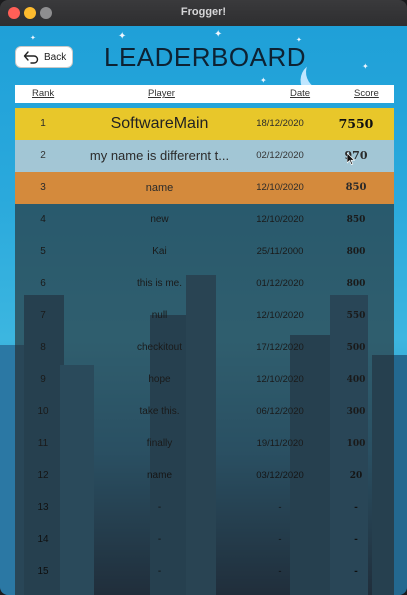 The image size is (407, 595). Describe the element at coordinates (204, 540) in the screenshot. I see `table-row-rank-14: 14 - - -` at that location.